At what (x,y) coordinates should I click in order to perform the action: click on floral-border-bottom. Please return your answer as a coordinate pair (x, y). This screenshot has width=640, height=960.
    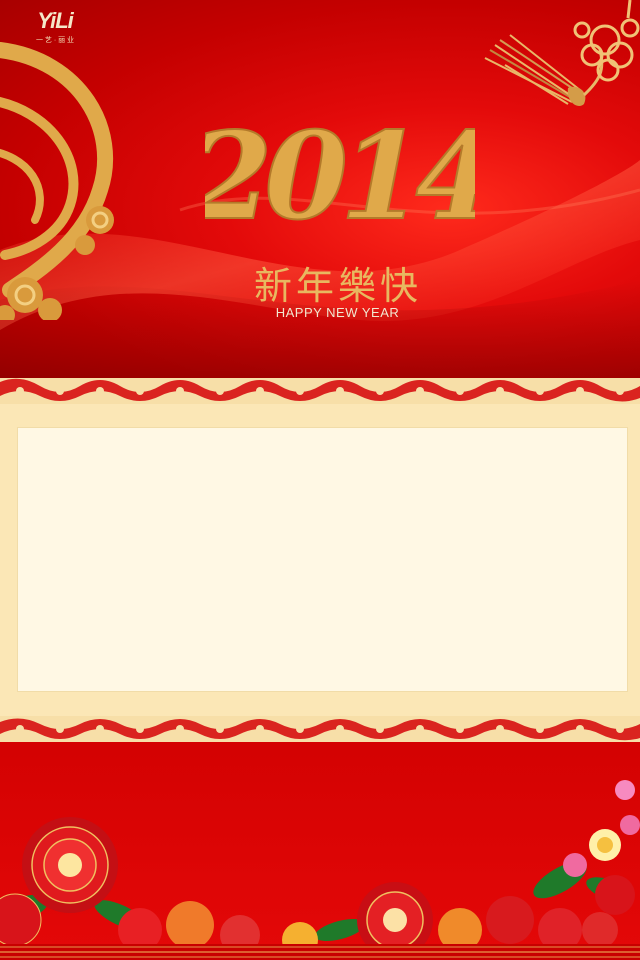
    Looking at the image, I should click on (320, 729).